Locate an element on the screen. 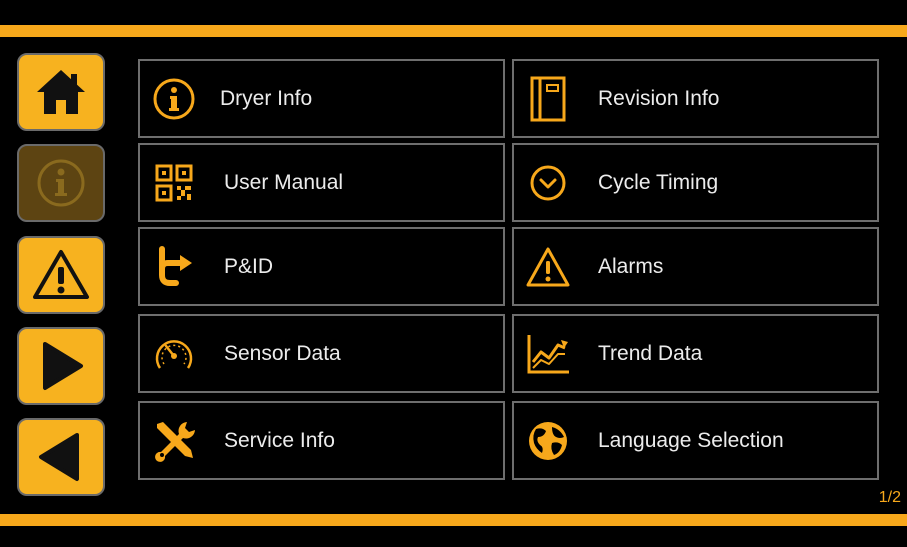 The height and width of the screenshot is (547, 907). info-button is located at coordinates (61, 183).